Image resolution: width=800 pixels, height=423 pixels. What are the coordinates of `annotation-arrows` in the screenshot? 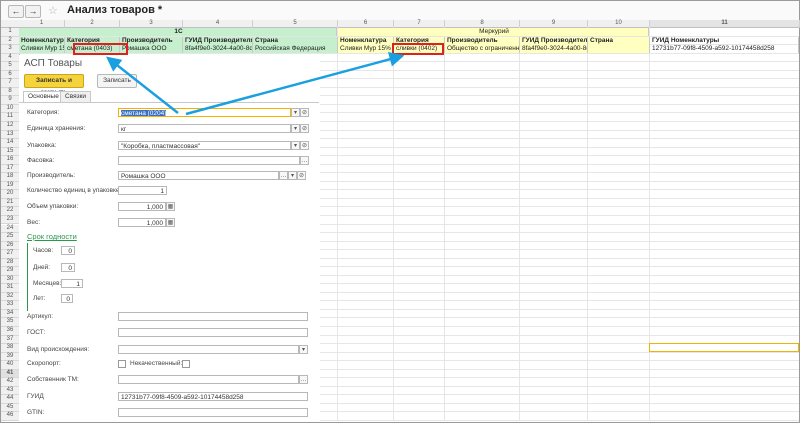 It's located at (255, 83).